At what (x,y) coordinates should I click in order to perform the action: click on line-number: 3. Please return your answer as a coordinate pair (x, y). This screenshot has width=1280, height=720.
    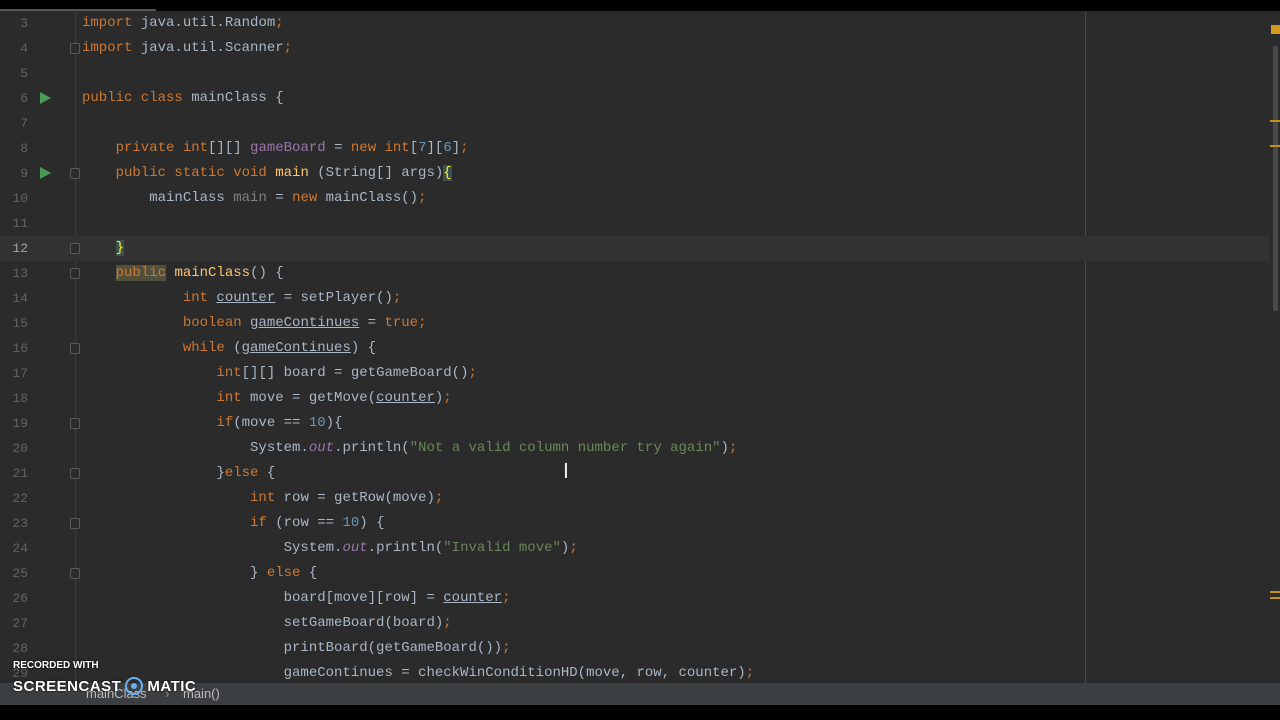
    Looking at the image, I should click on (24, 23).